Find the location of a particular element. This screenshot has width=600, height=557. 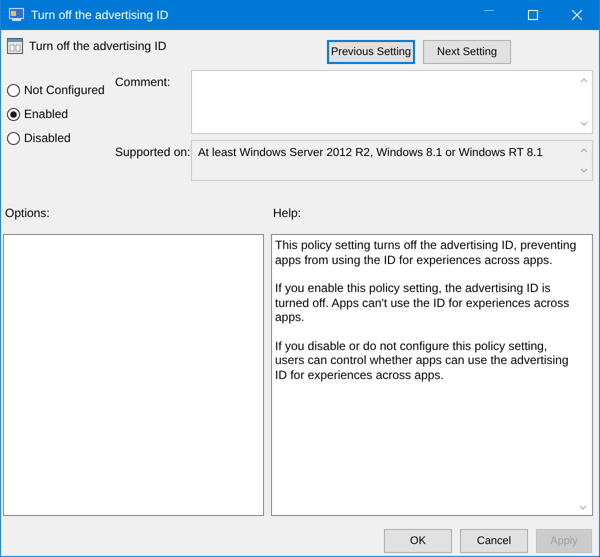

nav-button: Previous Setting is located at coordinates (371, 52).